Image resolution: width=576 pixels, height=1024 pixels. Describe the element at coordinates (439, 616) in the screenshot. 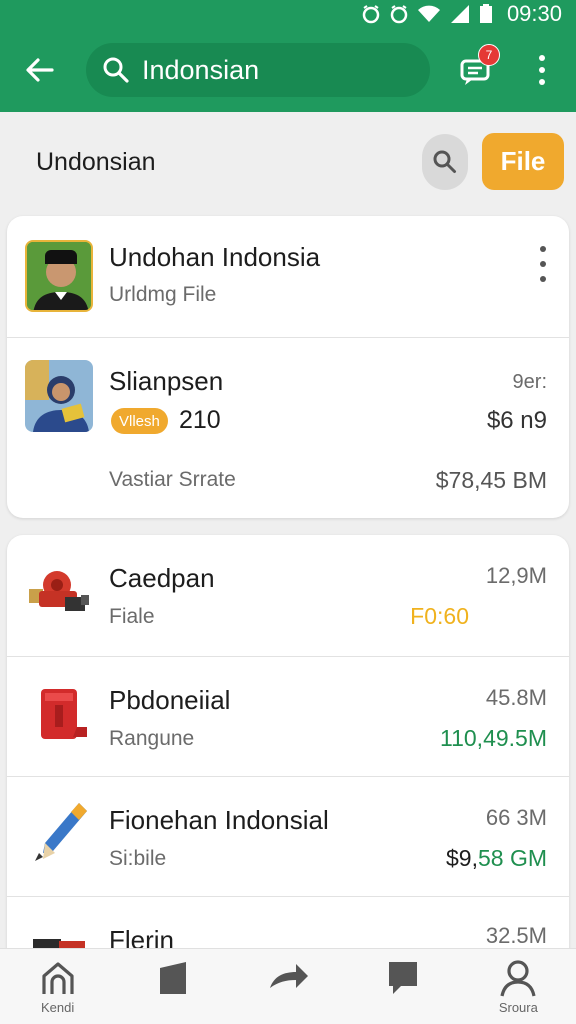

I see `item-value: F0:60` at that location.